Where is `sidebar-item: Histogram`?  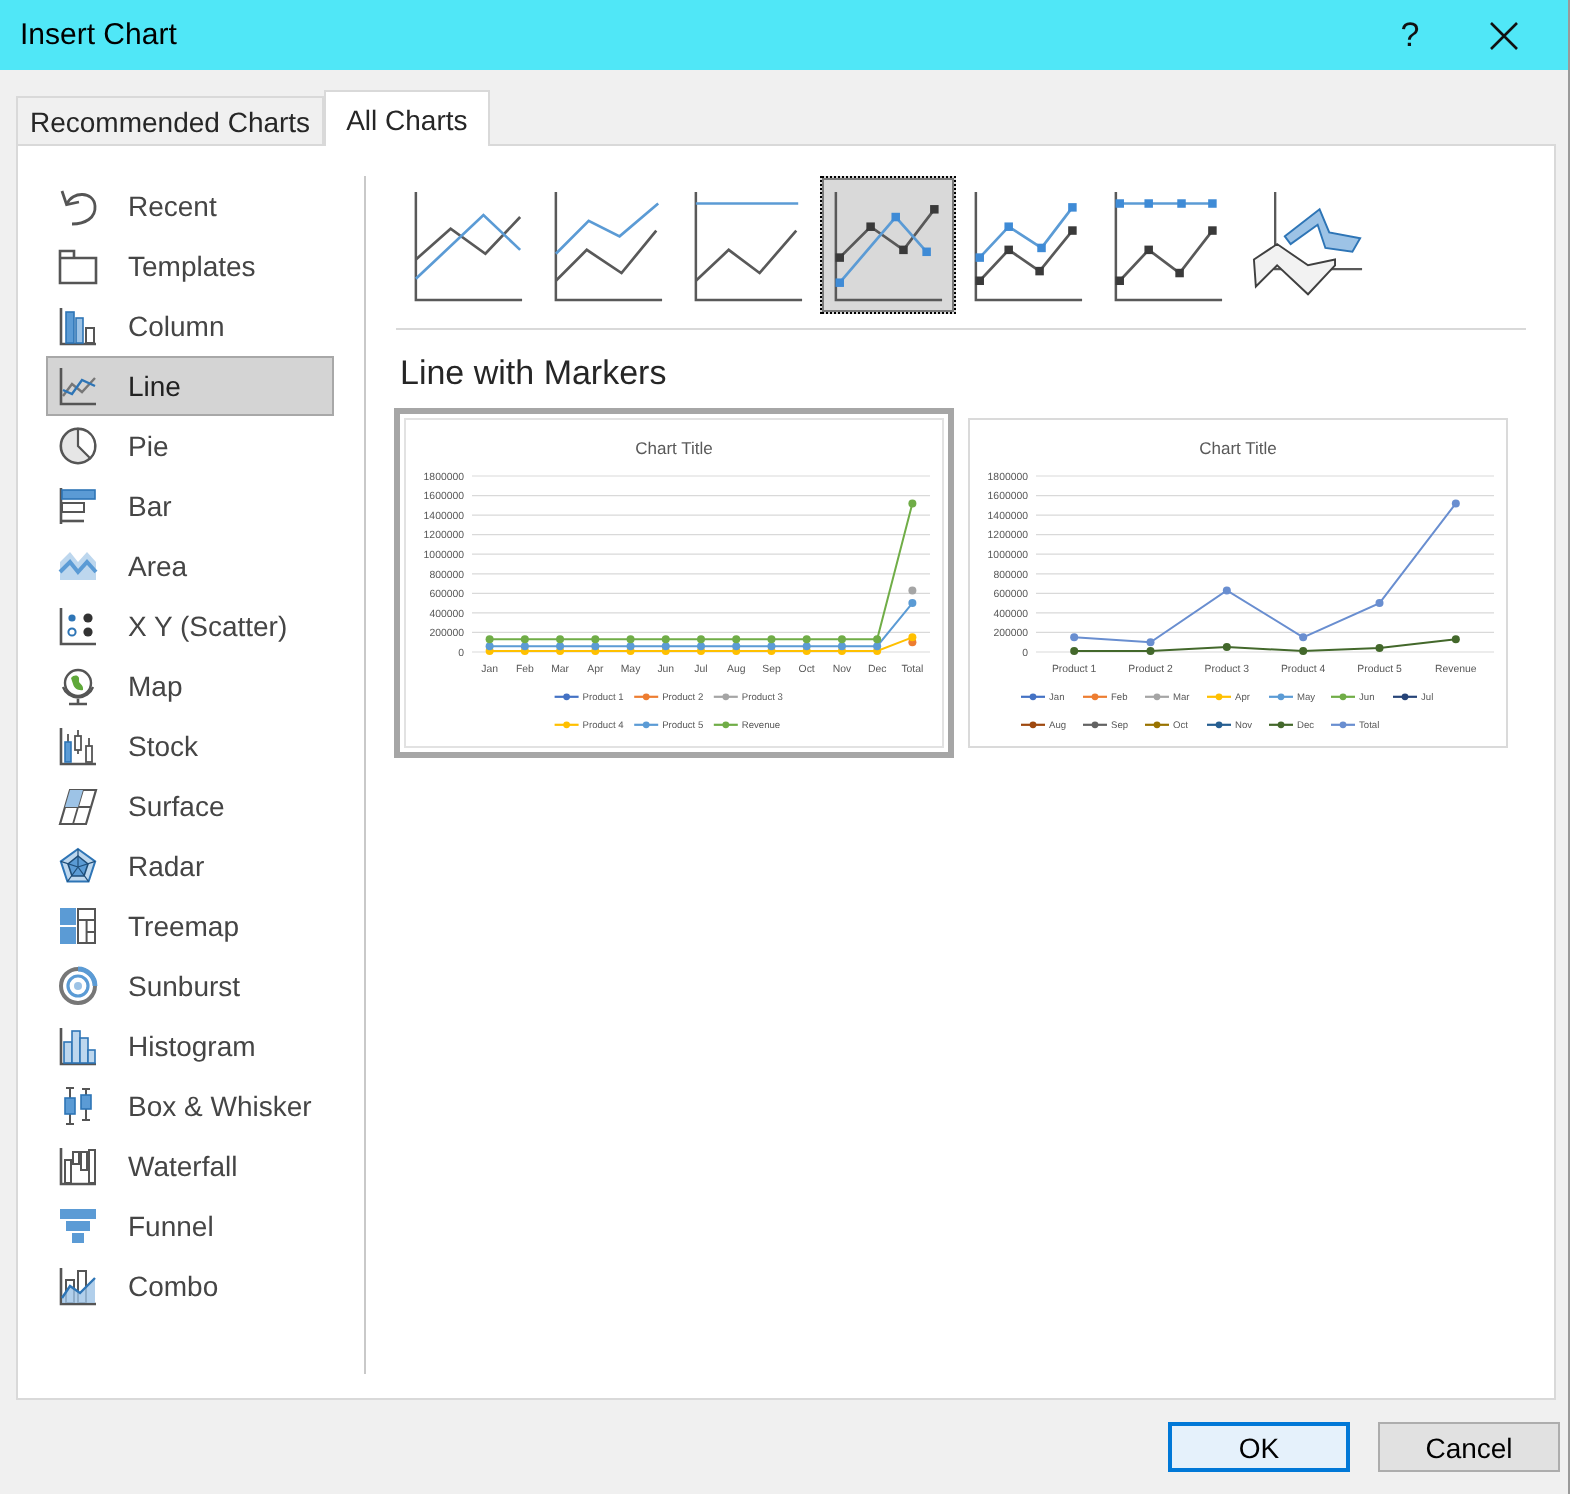 sidebar-item: Histogram is located at coordinates (190, 1046).